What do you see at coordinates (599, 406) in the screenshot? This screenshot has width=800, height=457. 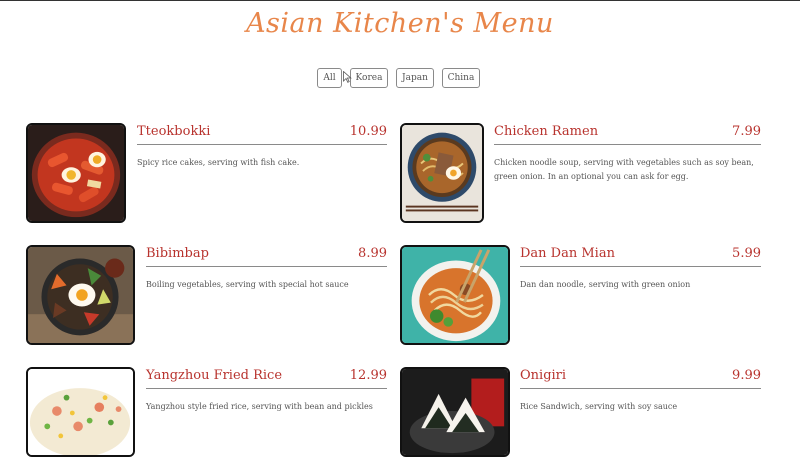 I see `item-description: Rice Sandwich, serving with soy sauce` at bounding box center [599, 406].